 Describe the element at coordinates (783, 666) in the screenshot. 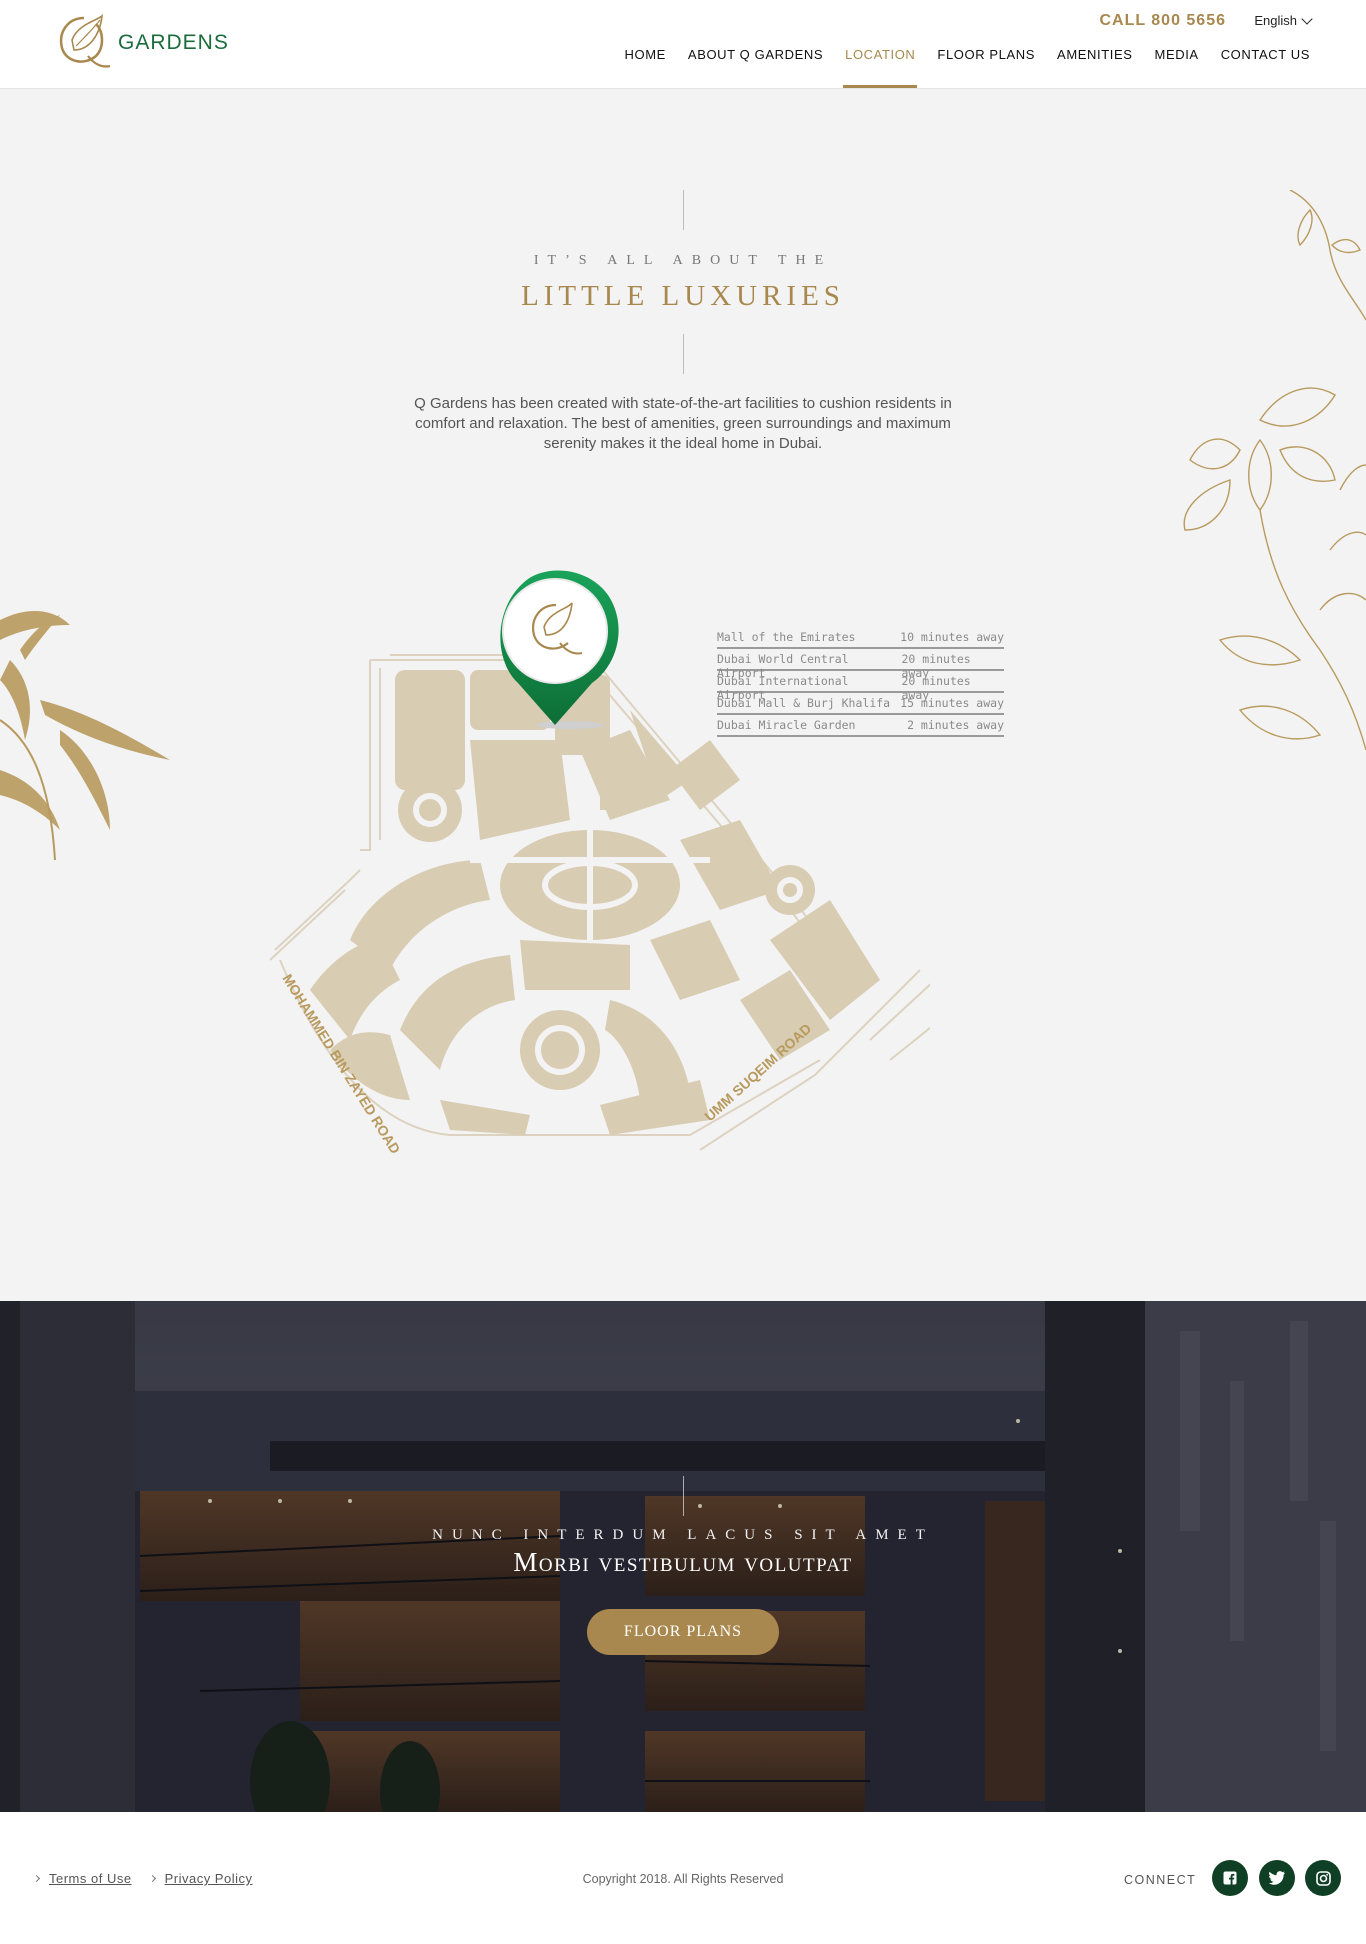

I see `distance-place: Dubai World Central Airport` at that location.